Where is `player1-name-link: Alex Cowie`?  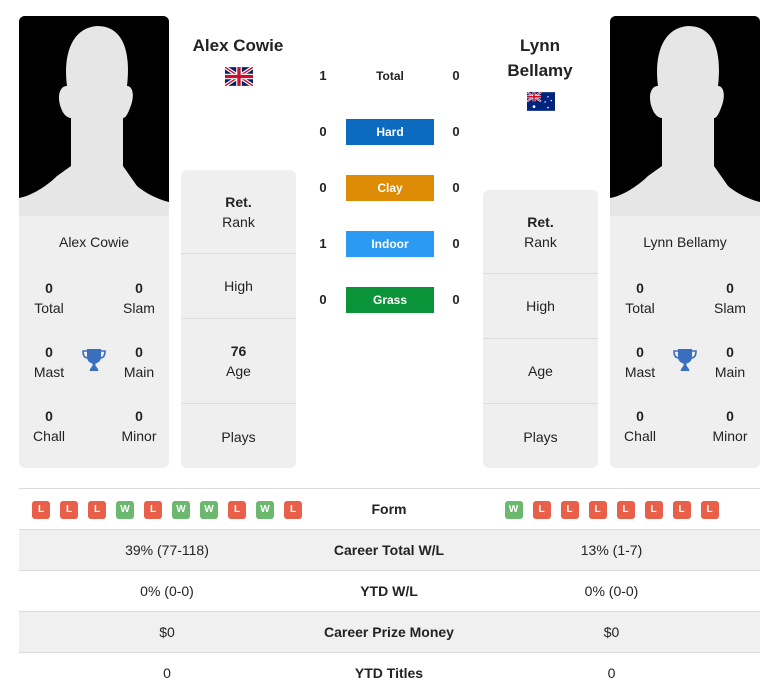
player1-name-link: Alex Cowie is located at coordinates (238, 45).